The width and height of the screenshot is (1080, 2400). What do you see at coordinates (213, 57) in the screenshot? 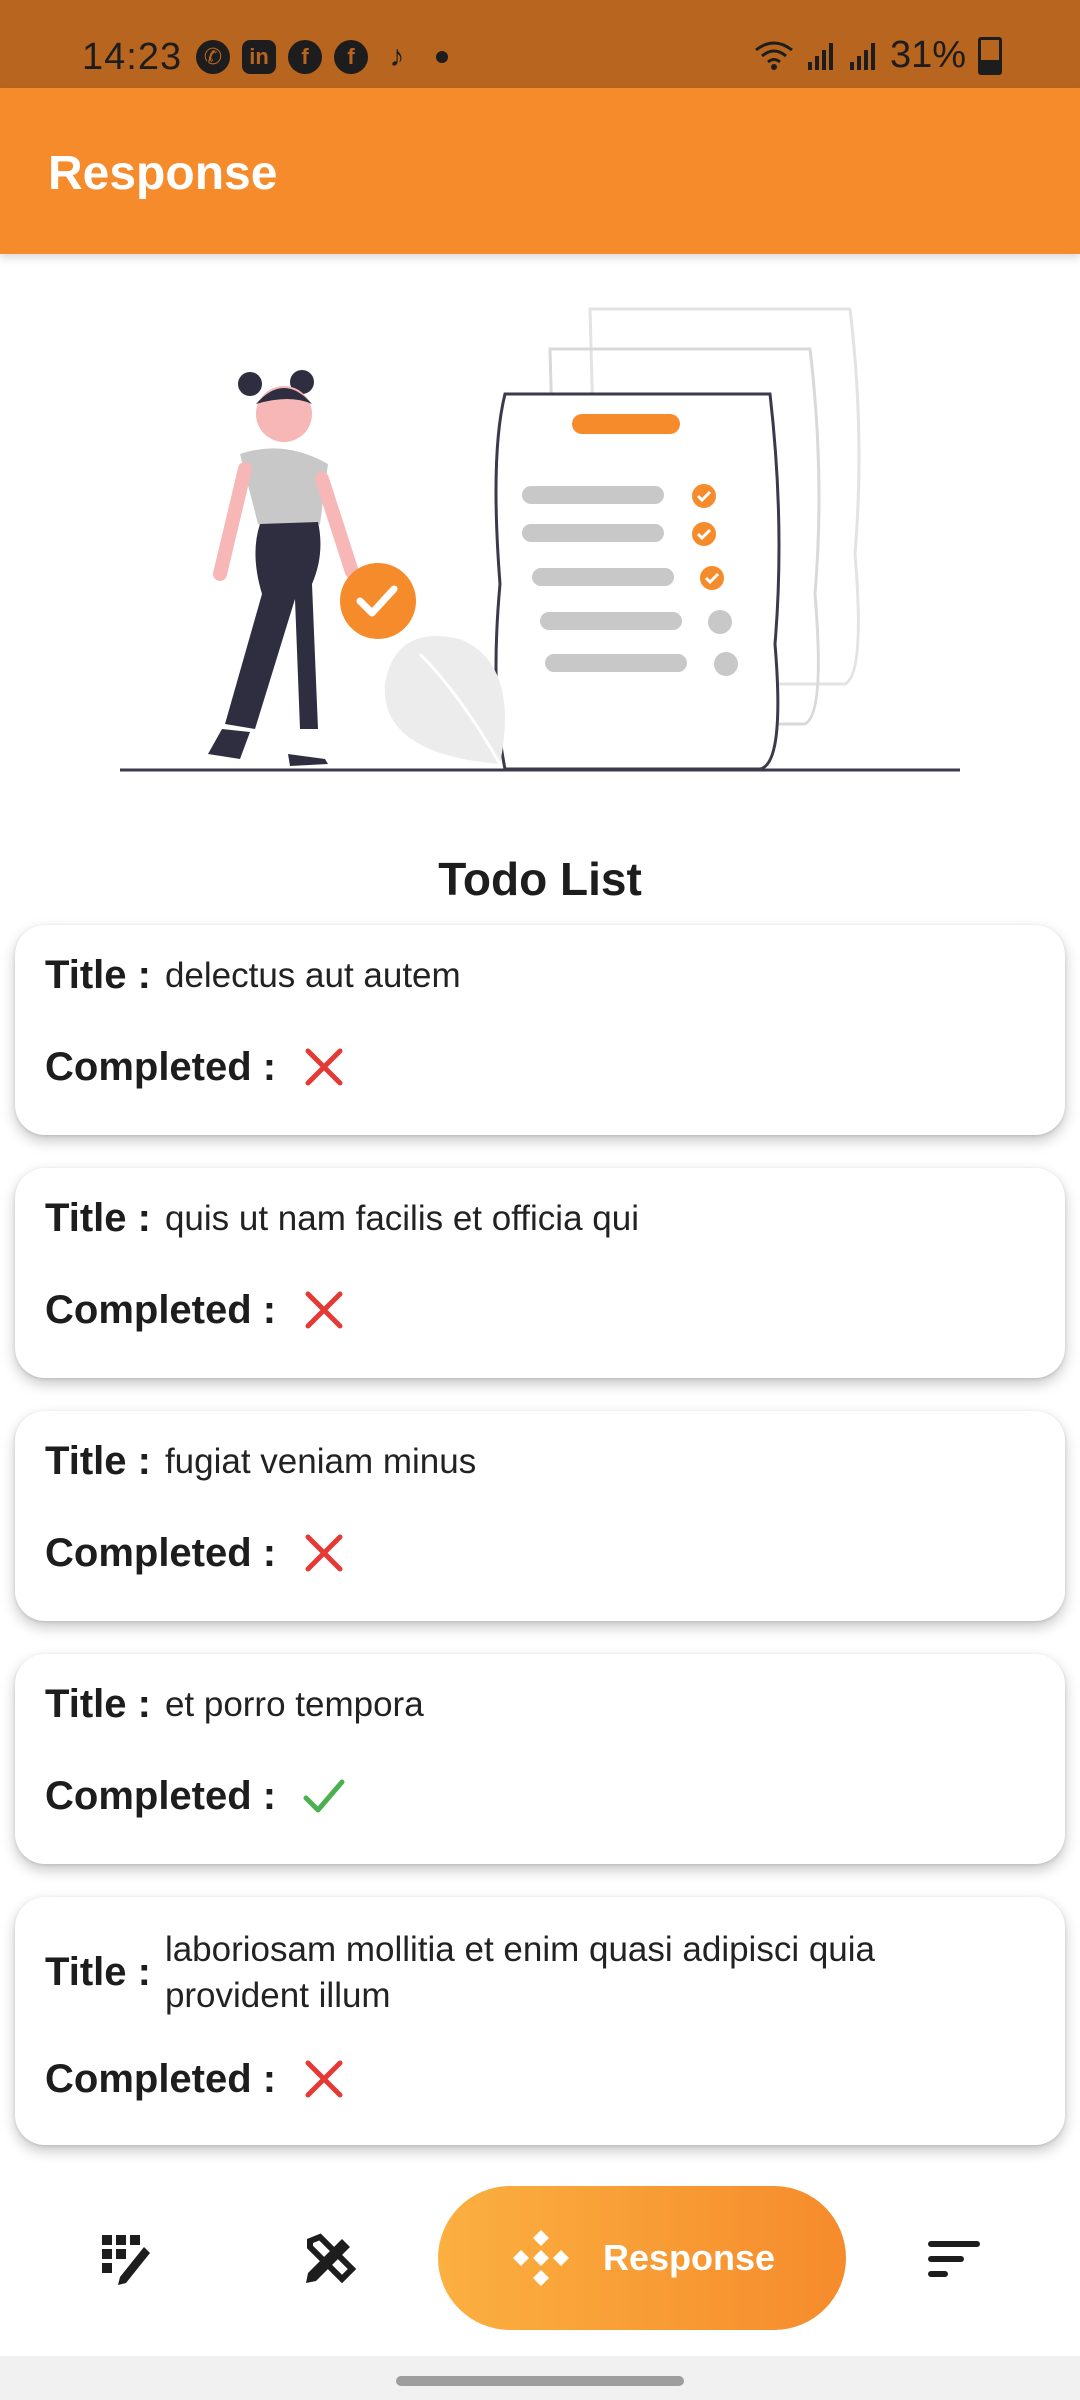
I see `whatsapp-icon: ✆` at bounding box center [213, 57].